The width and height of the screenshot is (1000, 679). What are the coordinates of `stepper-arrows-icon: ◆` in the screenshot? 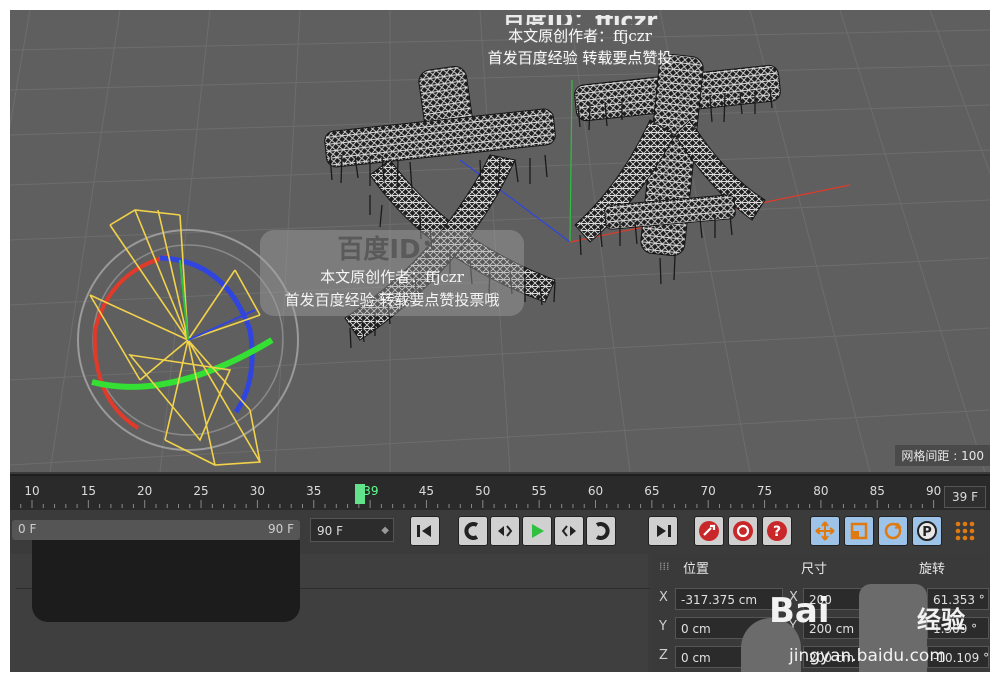 It's located at (385, 531).